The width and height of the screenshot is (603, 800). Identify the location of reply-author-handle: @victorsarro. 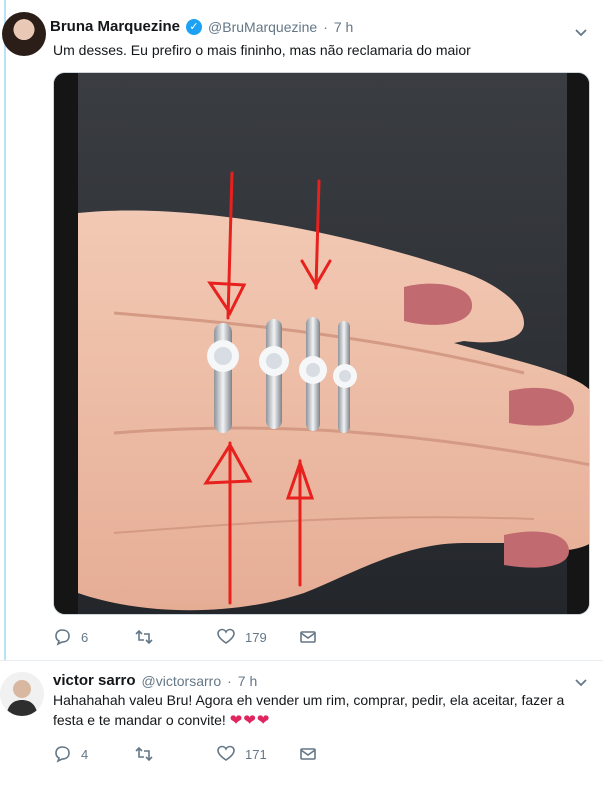
(182, 681).